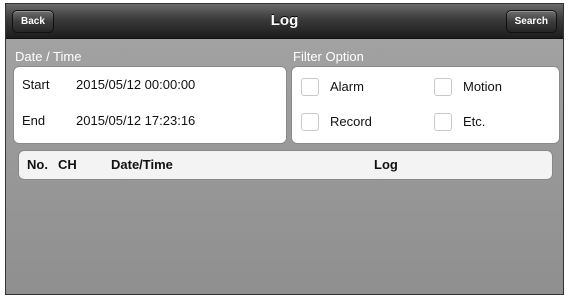  What do you see at coordinates (474, 121) in the screenshot?
I see `etc-option-label: Etc.` at bounding box center [474, 121].